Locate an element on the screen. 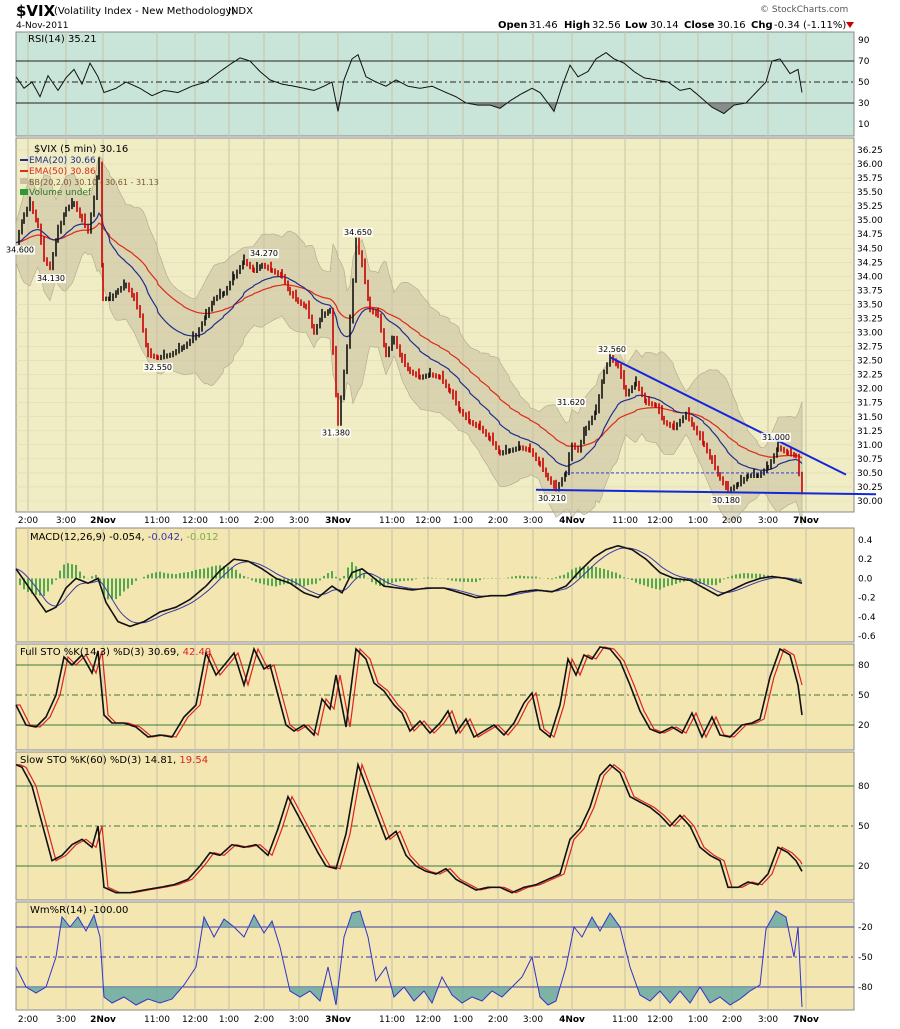 The width and height of the screenshot is (900, 1029). rsi-legend: RSI(14) 35.21 is located at coordinates (62, 39).